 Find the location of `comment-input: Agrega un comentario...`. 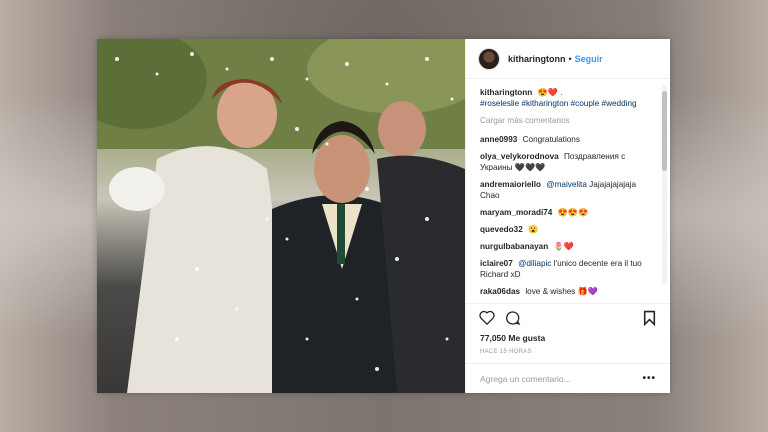

comment-input: Agrega un comentario... is located at coordinates (561, 379).